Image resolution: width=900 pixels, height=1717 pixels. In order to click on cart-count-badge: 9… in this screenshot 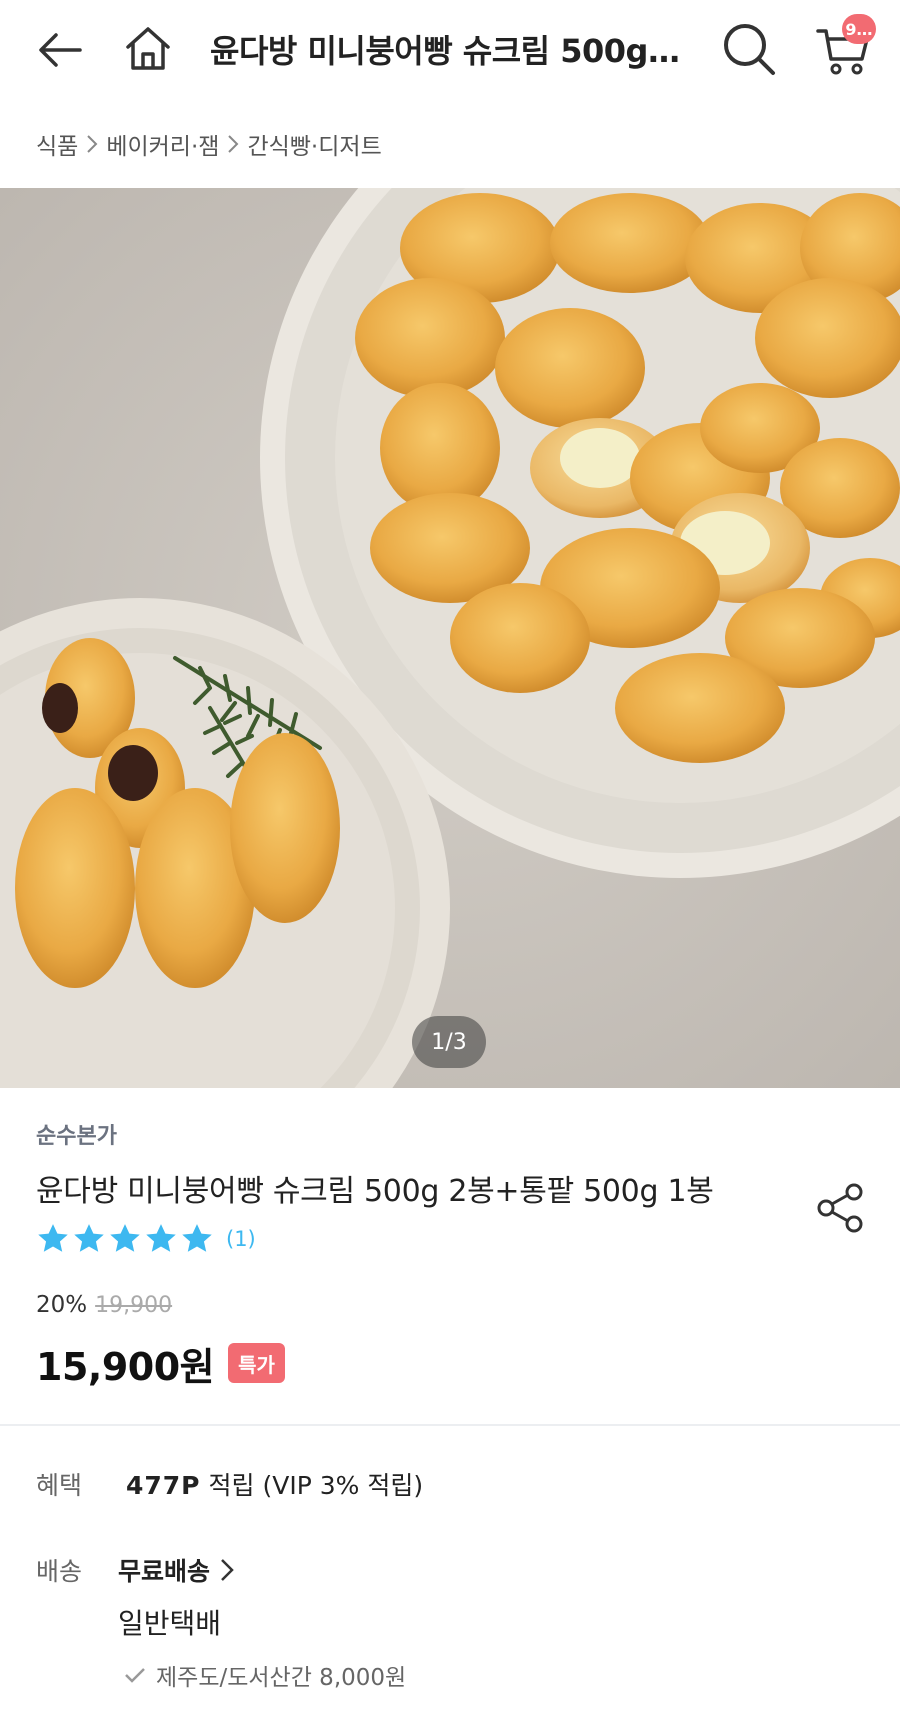, I will do `click(859, 29)`.